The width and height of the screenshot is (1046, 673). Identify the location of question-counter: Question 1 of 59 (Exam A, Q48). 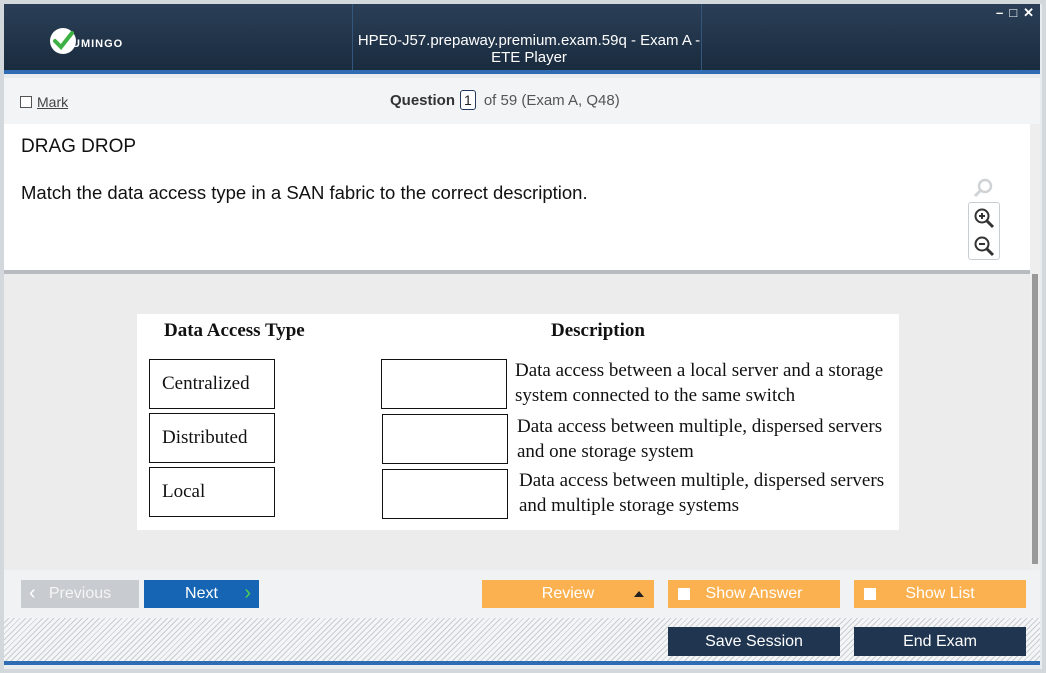
(505, 100).